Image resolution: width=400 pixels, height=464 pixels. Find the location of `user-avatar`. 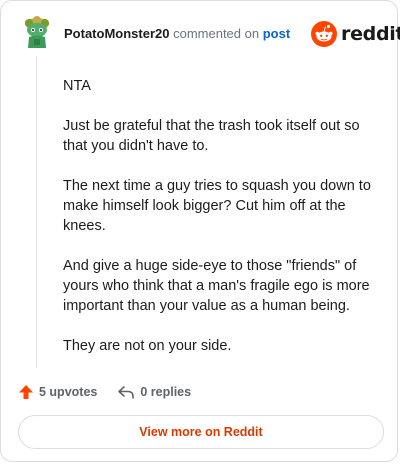

user-avatar is located at coordinates (37, 32).